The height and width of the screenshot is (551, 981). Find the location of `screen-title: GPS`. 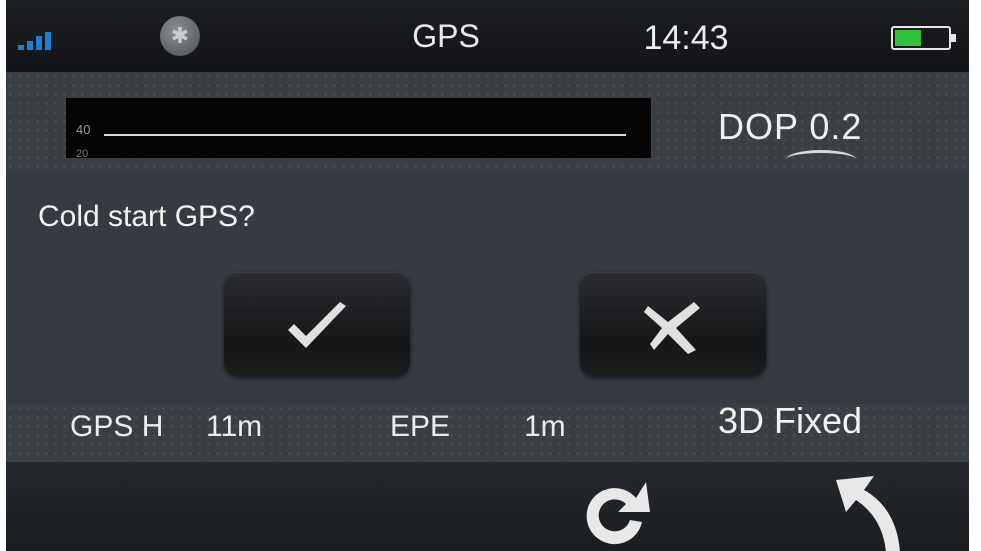

screen-title: GPS is located at coordinates (446, 36).